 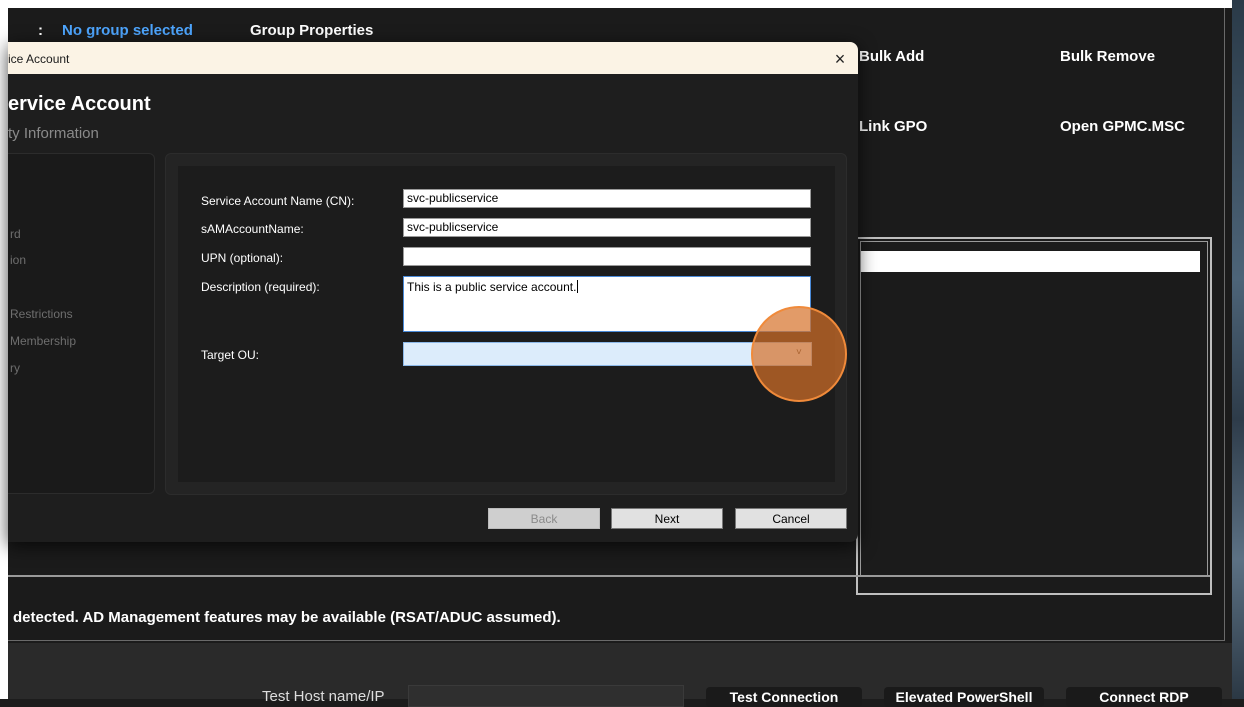 I want to click on elevated-powershell-button: Elevated PowerShell, so click(x=964, y=697).